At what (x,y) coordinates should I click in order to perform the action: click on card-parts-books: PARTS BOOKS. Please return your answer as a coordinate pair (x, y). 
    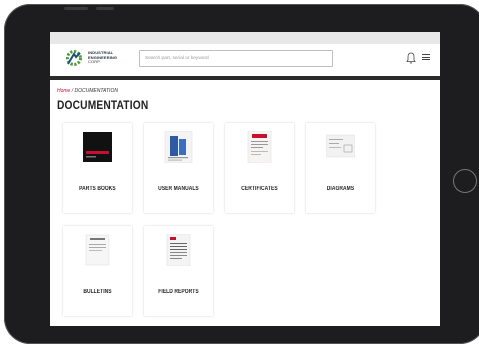
    Looking at the image, I should click on (97, 168).